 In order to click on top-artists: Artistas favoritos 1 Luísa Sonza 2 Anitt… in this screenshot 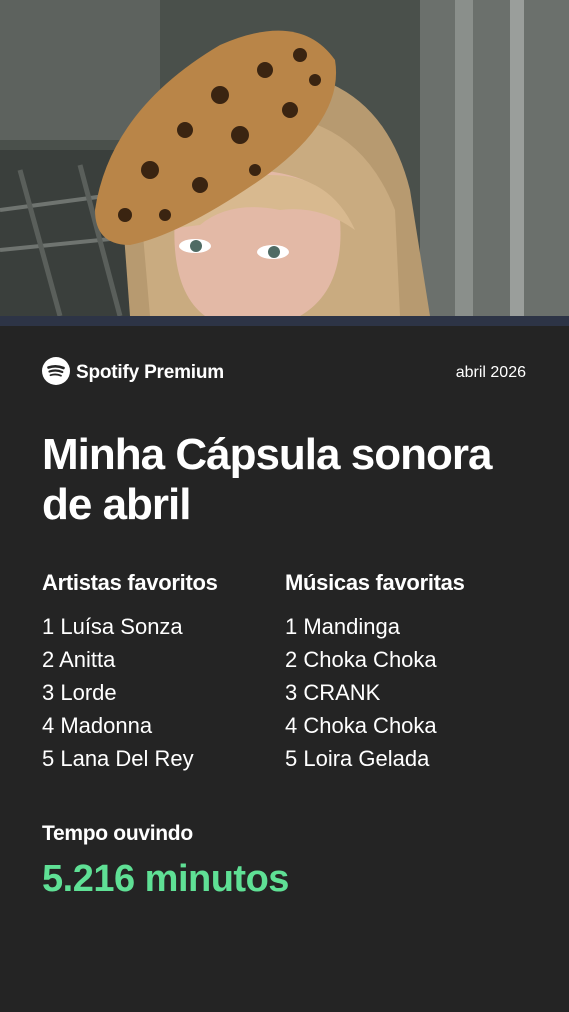, I will do `click(130, 672)`.